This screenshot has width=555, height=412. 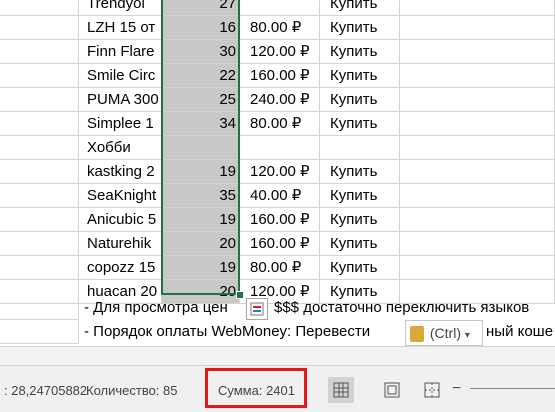 I want to click on table-row: kastking 2 19 120.00 ₽ Купить, so click(x=277, y=172).